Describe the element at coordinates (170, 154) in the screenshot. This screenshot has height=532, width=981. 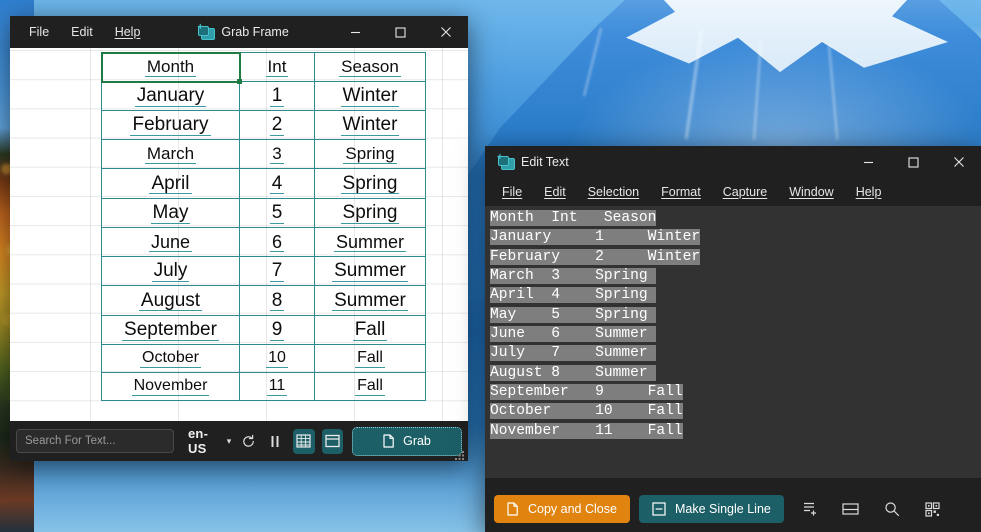
I see `table-cell: March` at that location.